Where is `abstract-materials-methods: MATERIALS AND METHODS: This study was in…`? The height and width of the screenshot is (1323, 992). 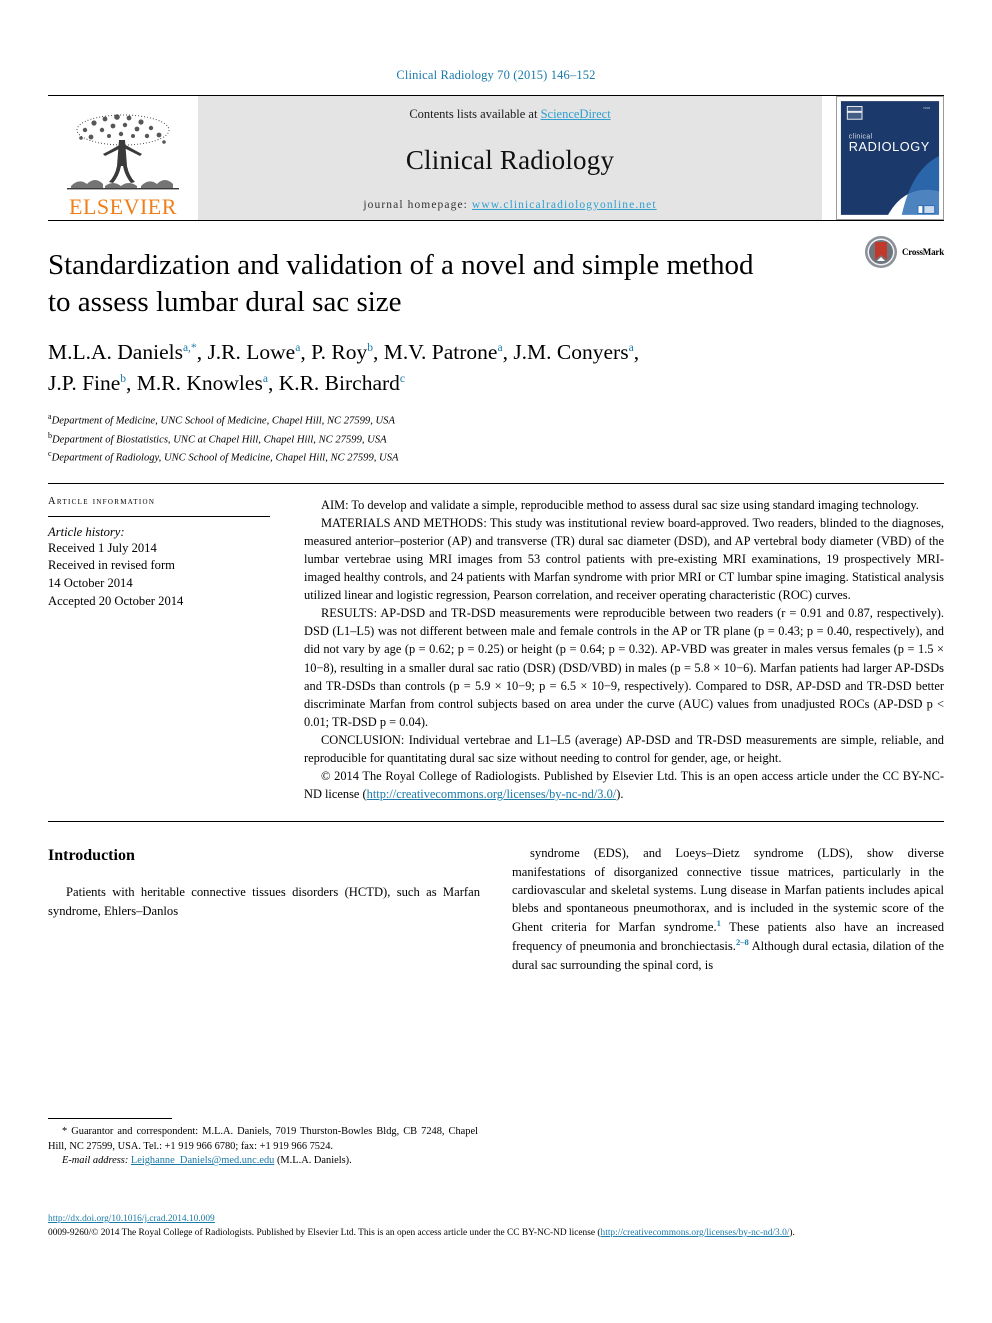 abstract-materials-methods: MATERIALS AND METHODS: This study was in… is located at coordinates (624, 559).